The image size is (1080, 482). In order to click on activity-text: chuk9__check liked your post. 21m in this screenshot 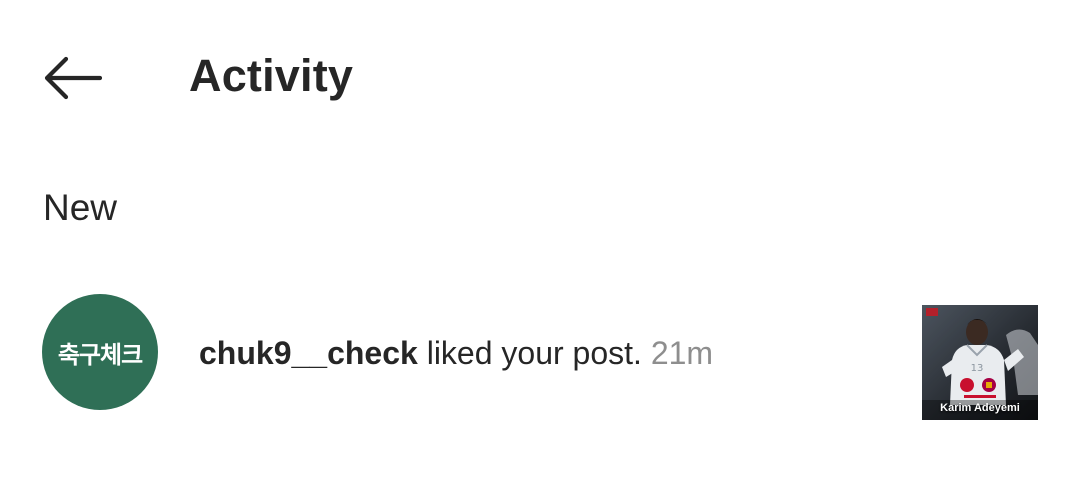, I will do `click(456, 353)`.